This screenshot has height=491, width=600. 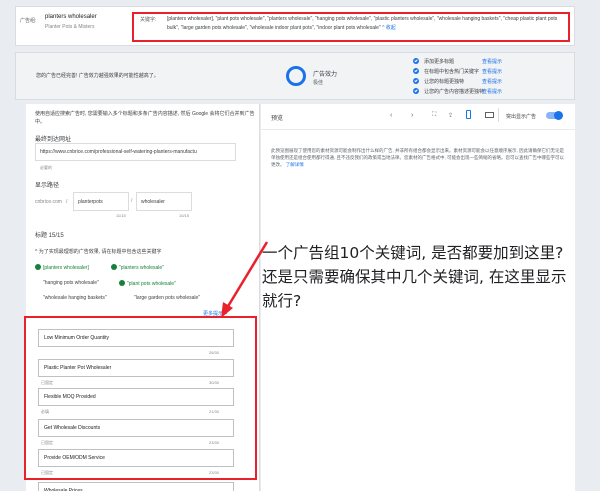 I want to click on keywords-collapse-link: ^ 收起, so click(x=389, y=28).